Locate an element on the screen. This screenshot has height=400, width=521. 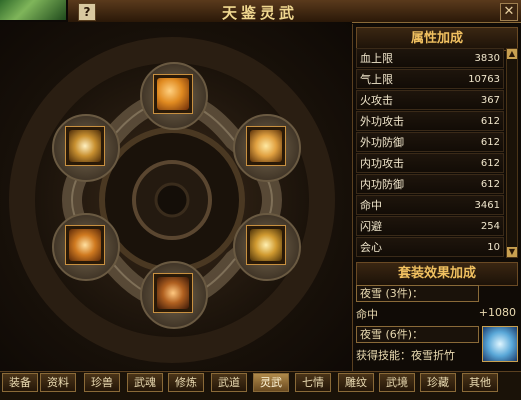
decor-leaf is located at coordinates (33, 10).